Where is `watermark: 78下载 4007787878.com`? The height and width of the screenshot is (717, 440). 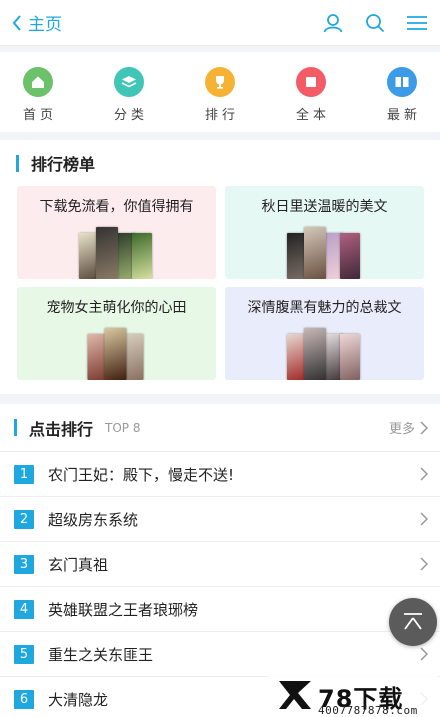 watermark: 78下载 4007787878.com is located at coordinates (353, 696).